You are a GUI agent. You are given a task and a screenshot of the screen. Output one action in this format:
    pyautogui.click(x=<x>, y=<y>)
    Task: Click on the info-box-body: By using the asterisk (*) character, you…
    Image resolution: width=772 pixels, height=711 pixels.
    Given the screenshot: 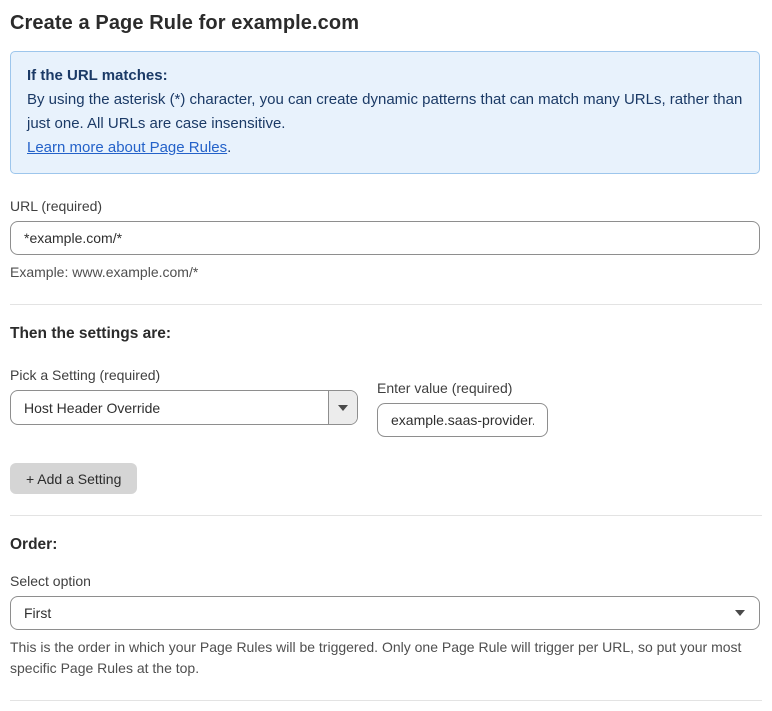 What is the action you would take?
    pyautogui.click(x=385, y=111)
    